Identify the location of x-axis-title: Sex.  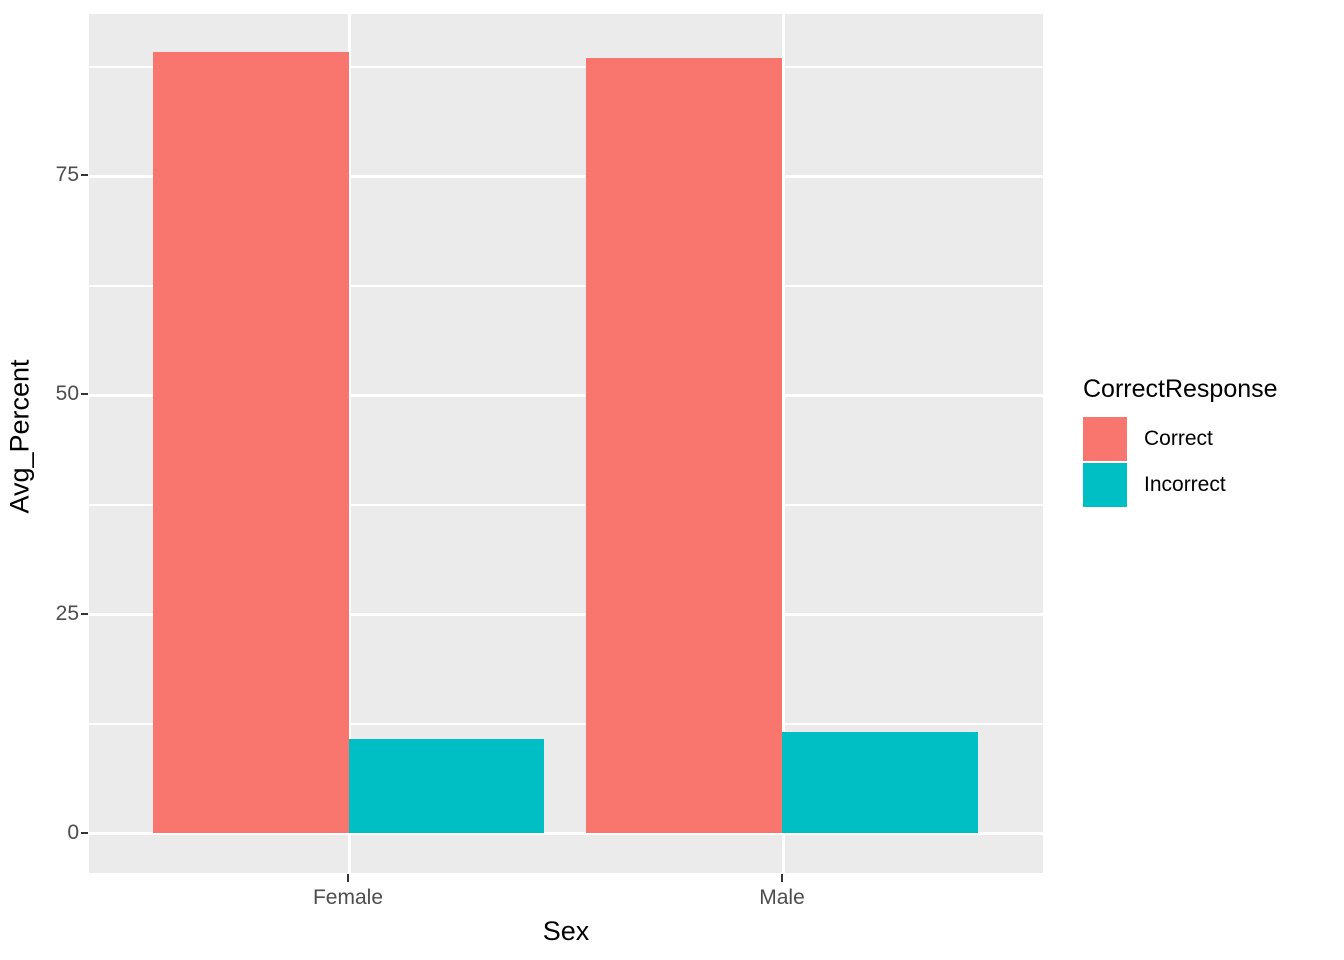
(566, 931).